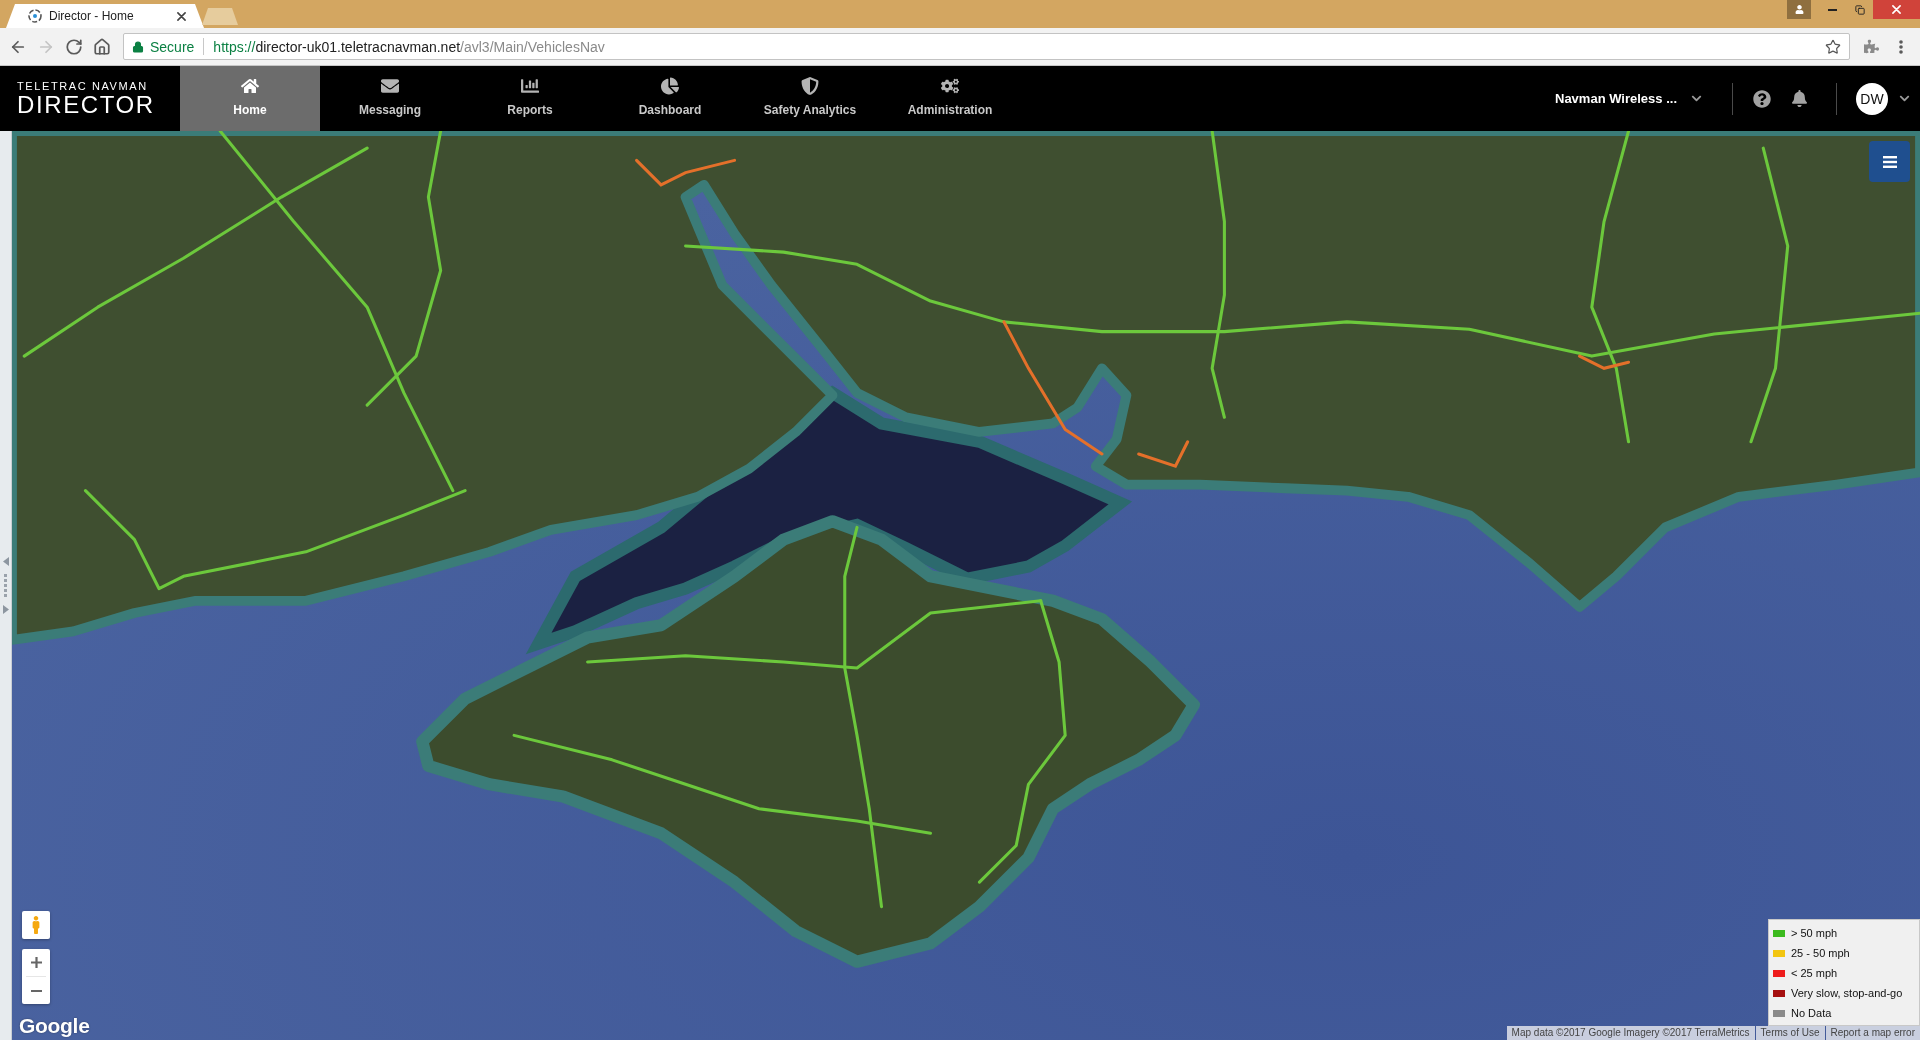 Image resolution: width=1920 pixels, height=1040 pixels. Describe the element at coordinates (530, 98) in the screenshot. I see `nav-tab: Reports` at that location.